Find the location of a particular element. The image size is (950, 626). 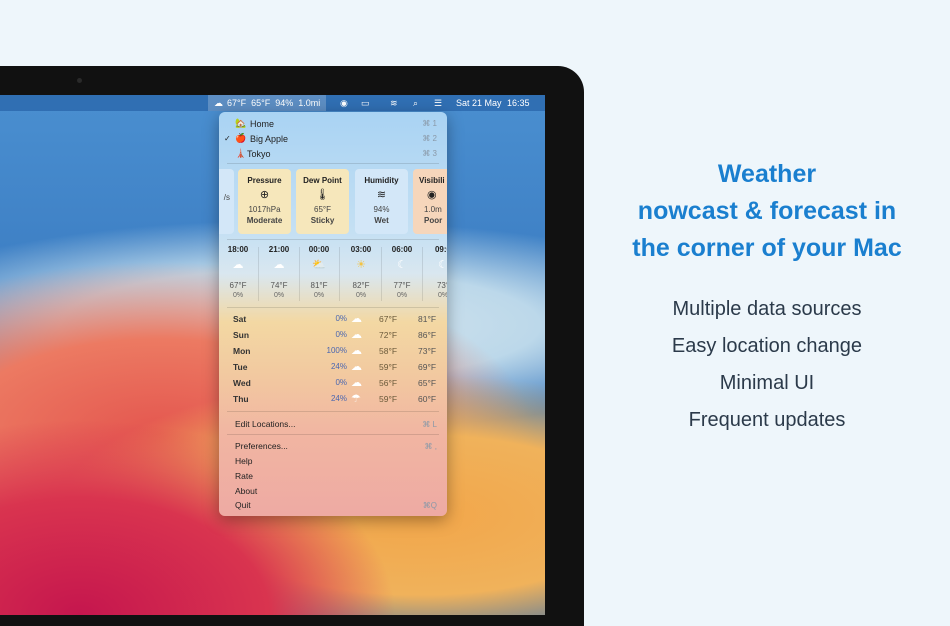

hour-label: 06:00 is located at coordinates (402, 249).